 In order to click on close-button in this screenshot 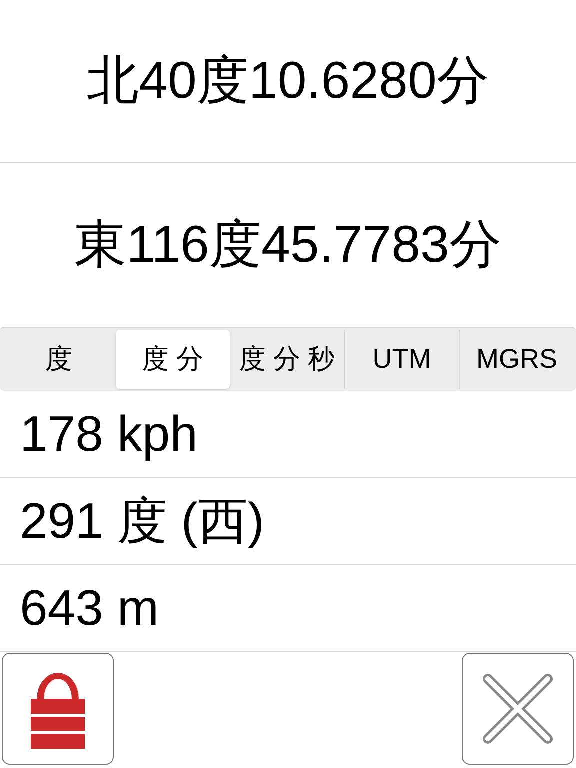, I will do `click(518, 709)`.